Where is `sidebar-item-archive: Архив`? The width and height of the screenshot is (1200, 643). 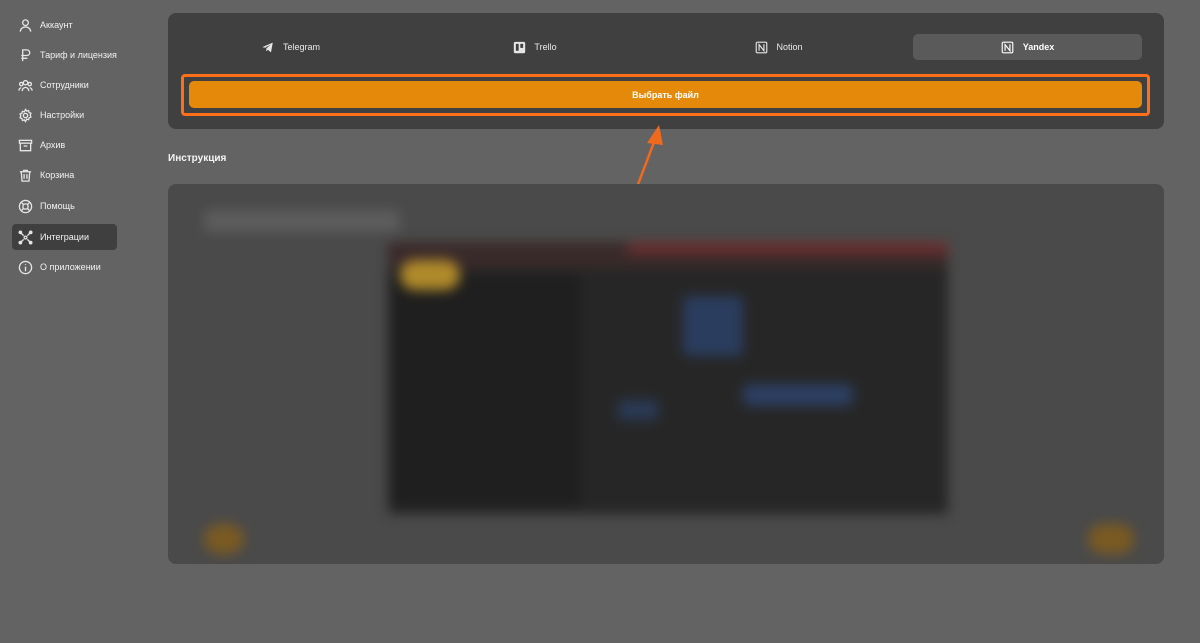 sidebar-item-archive: Архив is located at coordinates (64, 145).